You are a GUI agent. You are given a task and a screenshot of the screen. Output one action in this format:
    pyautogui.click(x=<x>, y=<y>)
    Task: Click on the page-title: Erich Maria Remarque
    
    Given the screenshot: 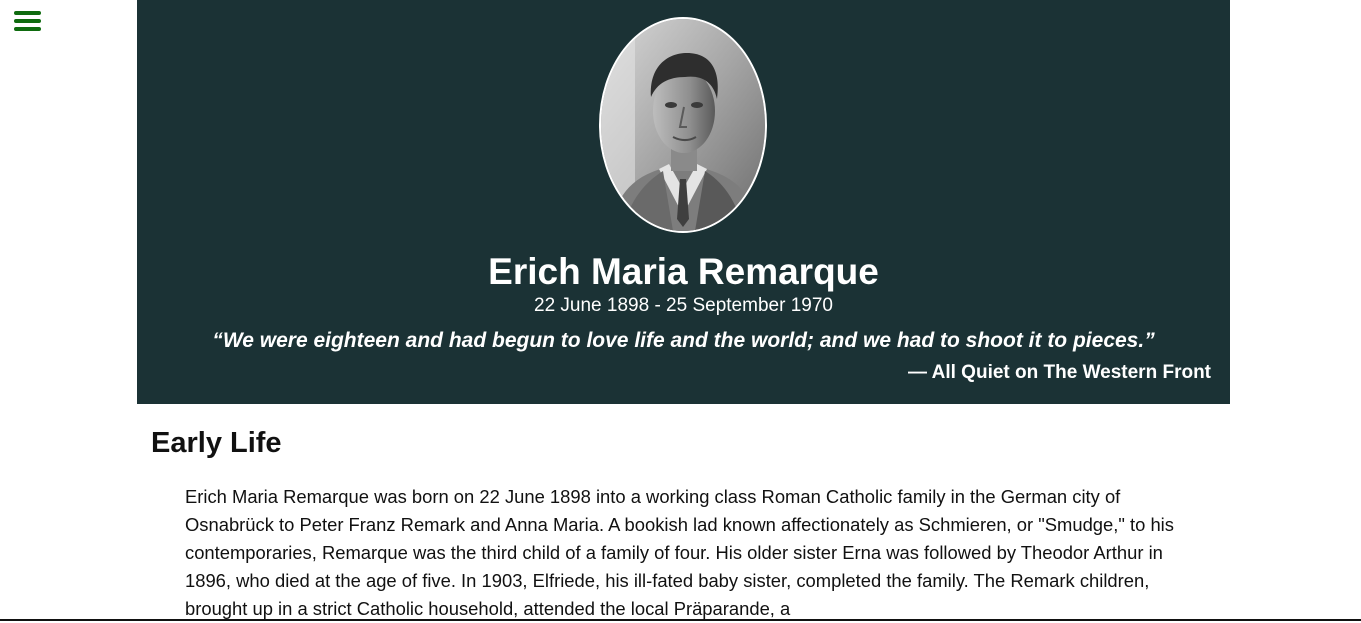 What is the action you would take?
    pyautogui.click(x=683, y=271)
    